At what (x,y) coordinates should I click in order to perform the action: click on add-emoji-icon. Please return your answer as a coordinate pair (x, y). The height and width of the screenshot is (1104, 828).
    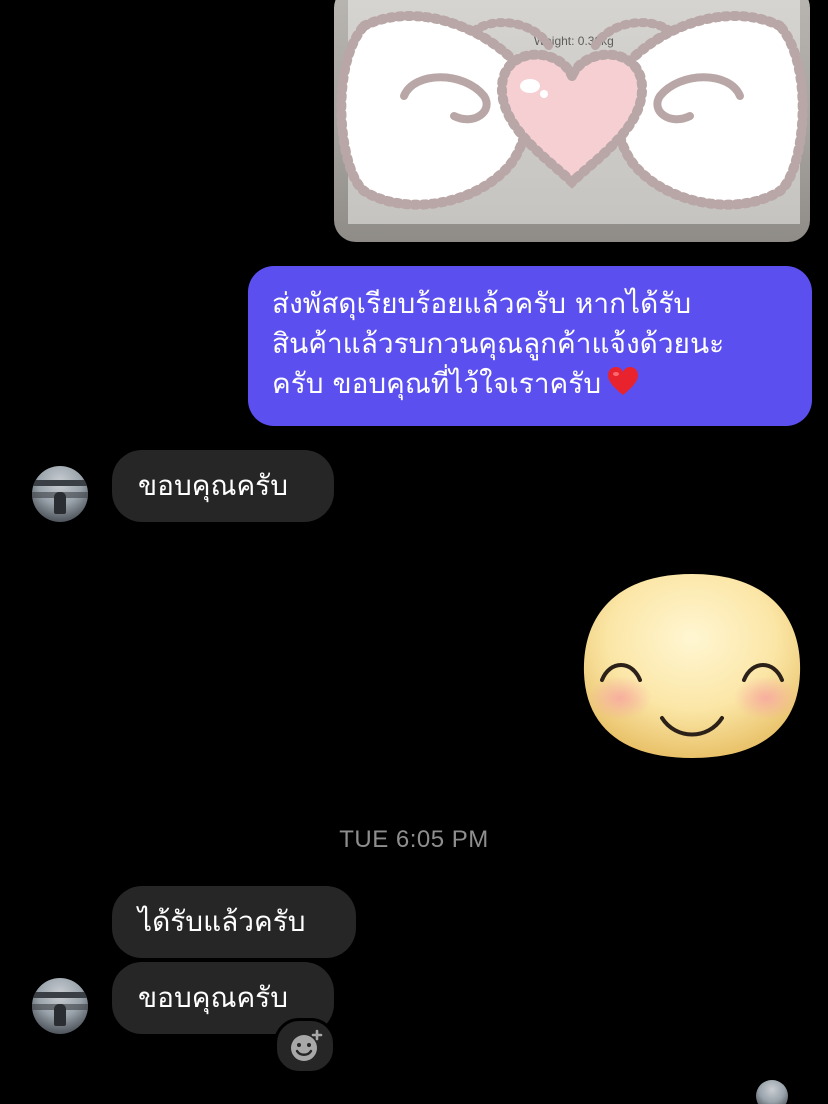
    Looking at the image, I should click on (307, 1045).